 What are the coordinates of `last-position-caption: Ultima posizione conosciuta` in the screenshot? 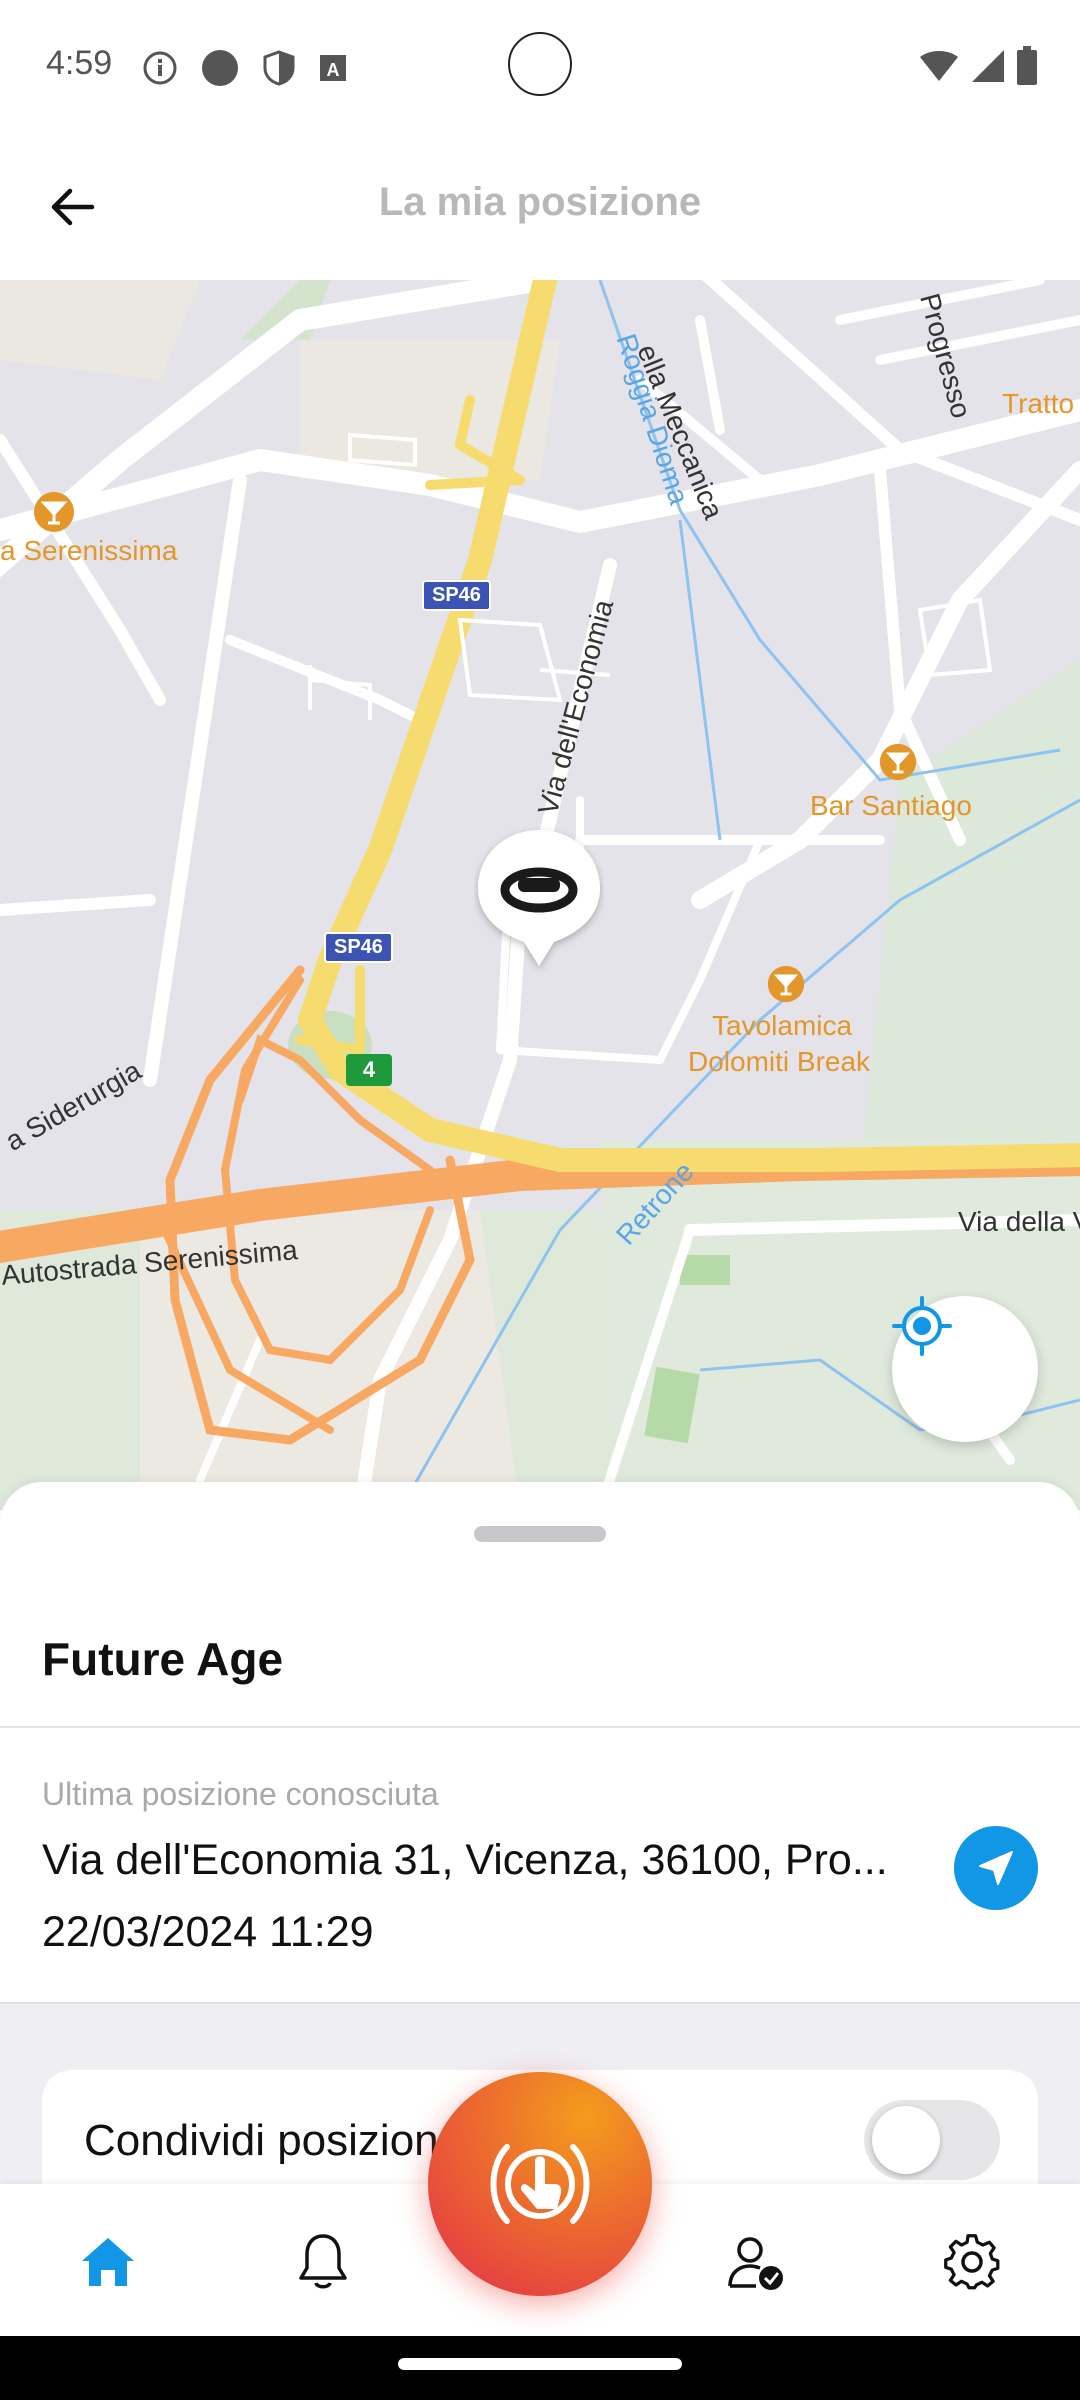 It's located at (240, 1794).